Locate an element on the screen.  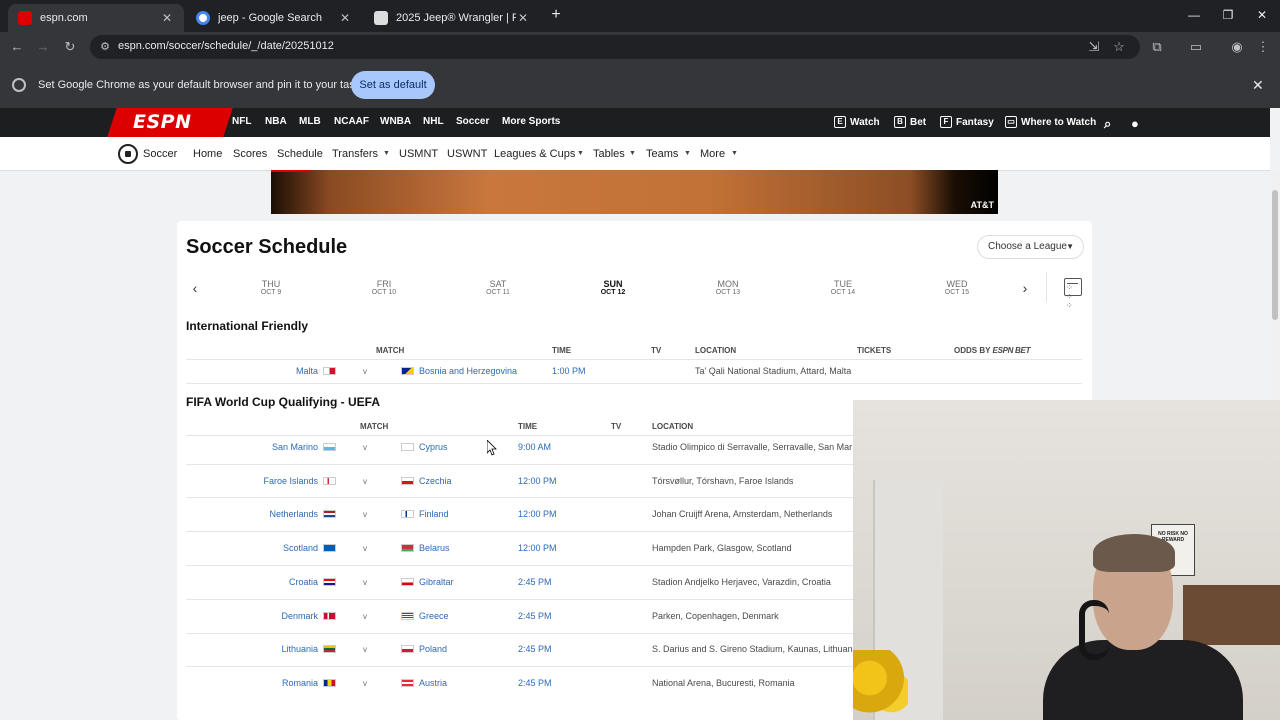
nav-nba: NBA is located at coordinates (276, 121).